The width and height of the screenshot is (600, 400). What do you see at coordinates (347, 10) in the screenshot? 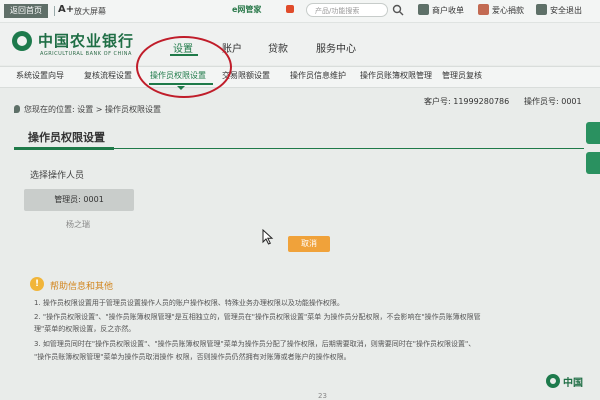
I see `search-input: 产品/功能搜索` at bounding box center [347, 10].